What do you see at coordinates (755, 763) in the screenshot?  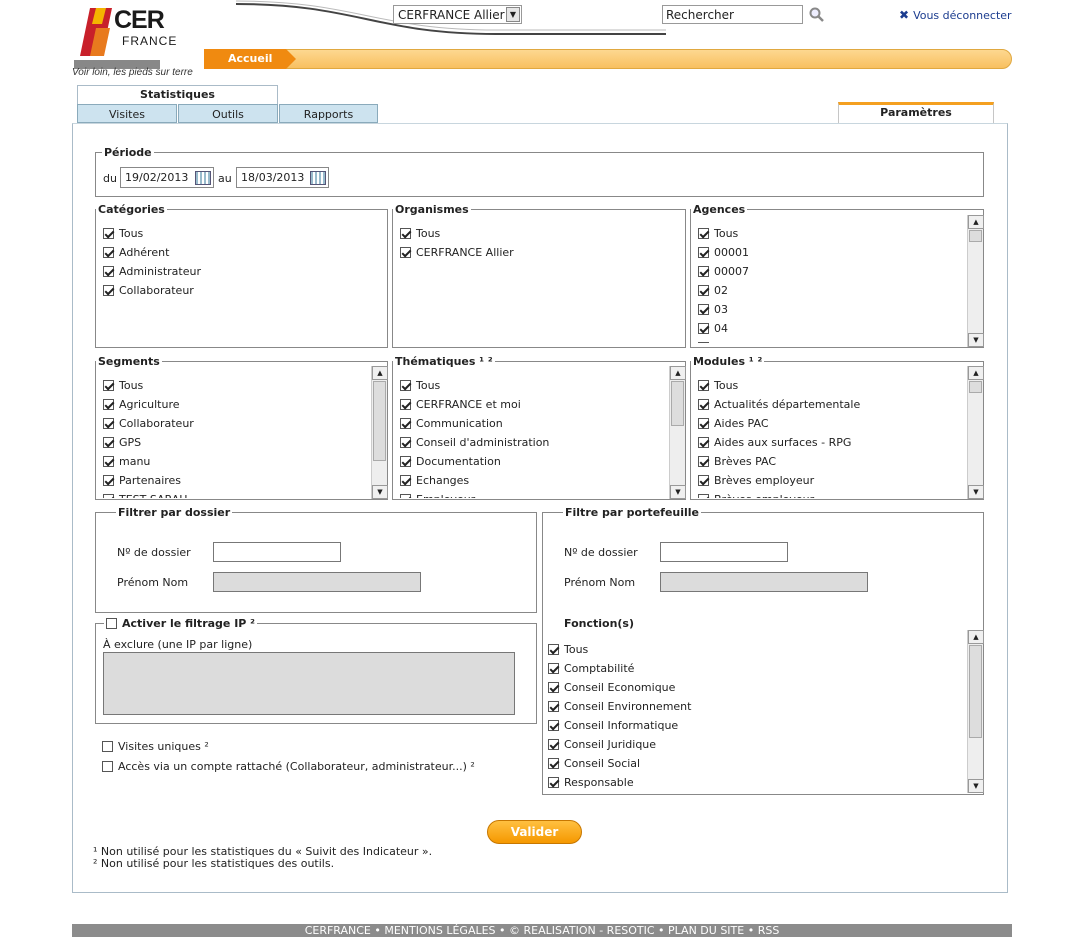 I see `checkbox-item: Conseil Social` at bounding box center [755, 763].